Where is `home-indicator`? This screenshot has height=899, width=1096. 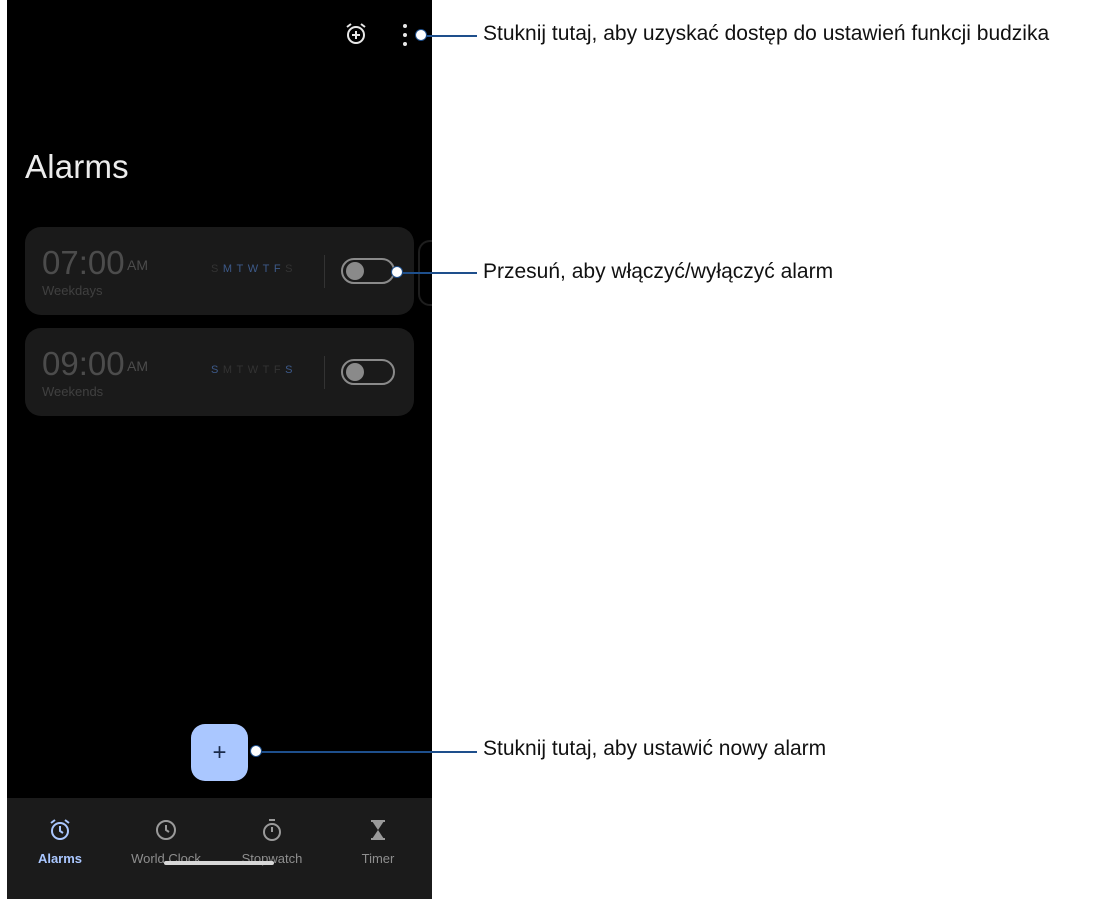 home-indicator is located at coordinates (219, 863).